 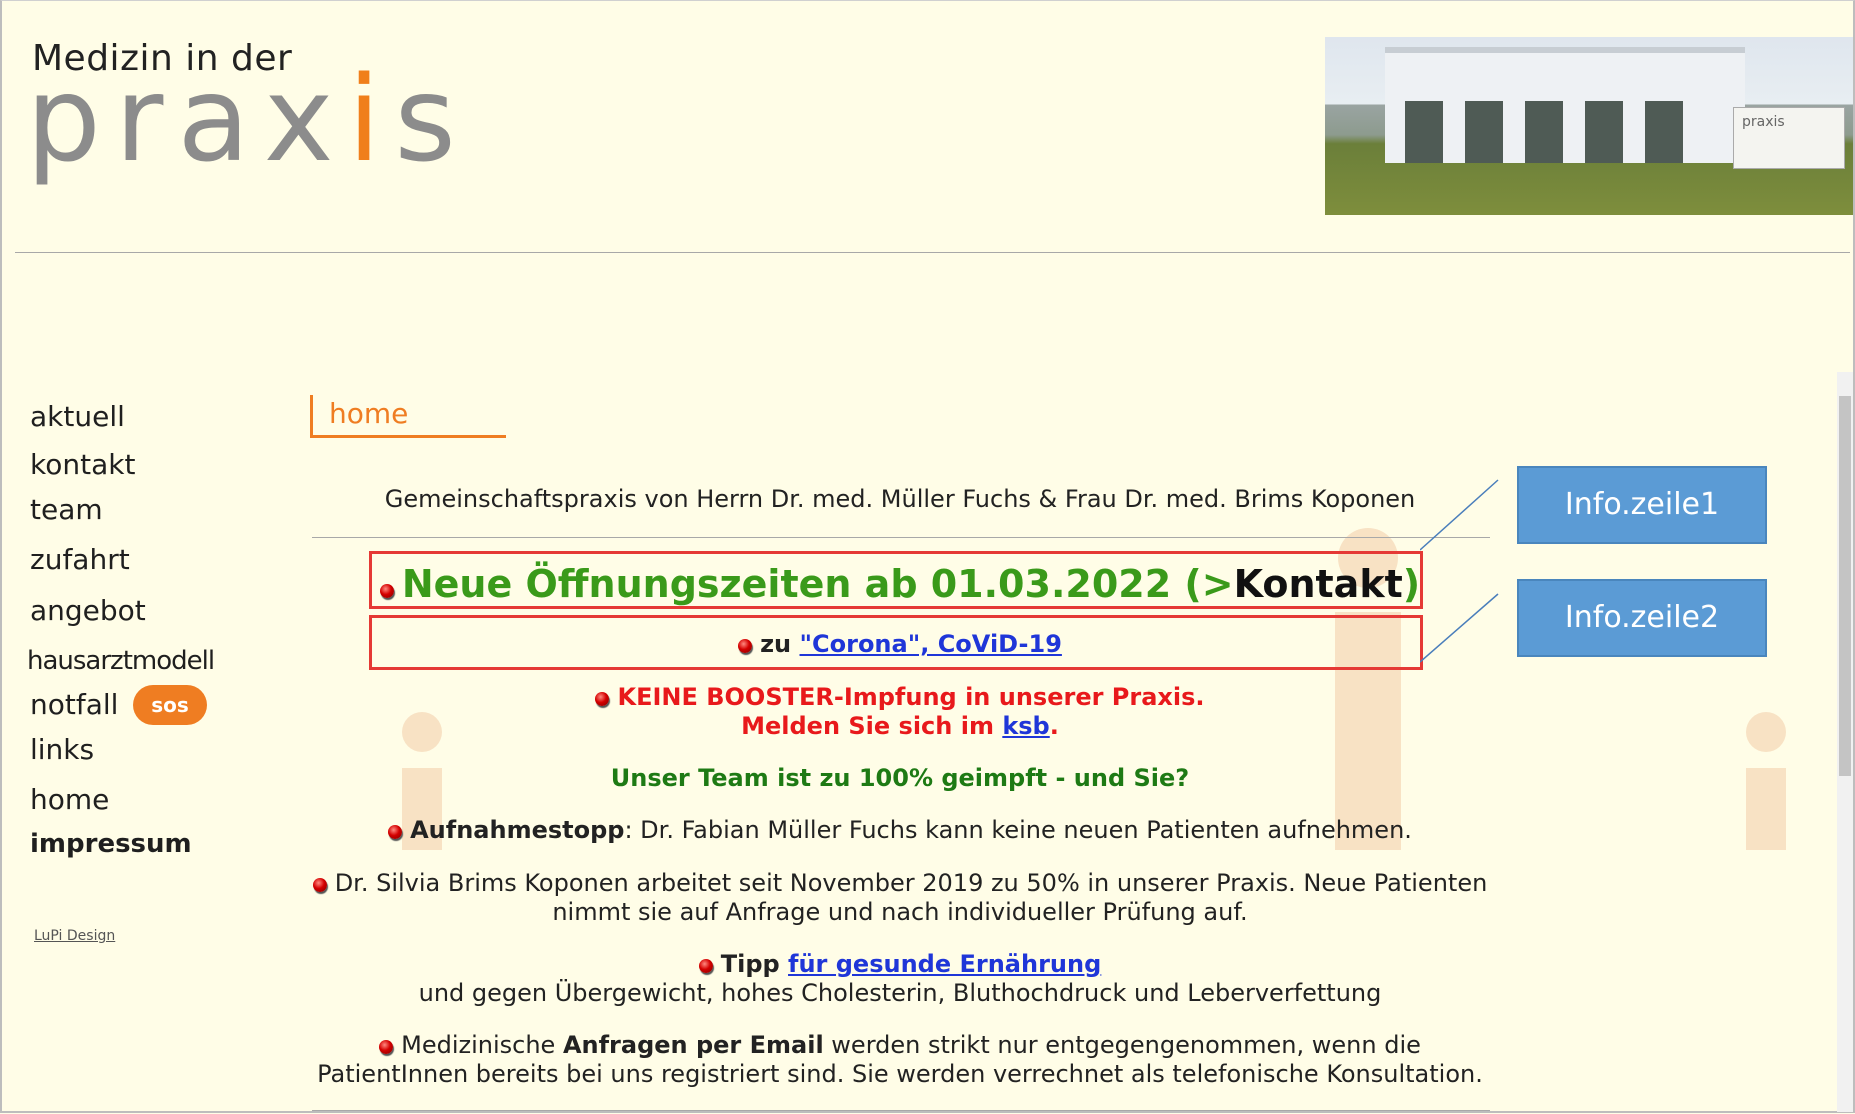 What do you see at coordinates (901, 1110) in the screenshot?
I see `content-divider-bottom` at bounding box center [901, 1110].